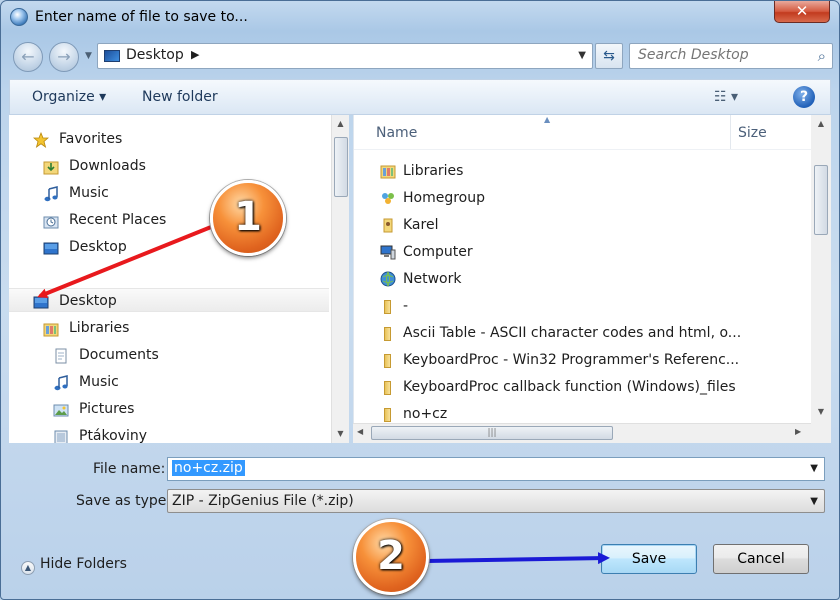 Image resolution: width=840 pixels, height=600 pixels. I want to click on title-bar: Enter name of file to save to... ✕, so click(420, 18).